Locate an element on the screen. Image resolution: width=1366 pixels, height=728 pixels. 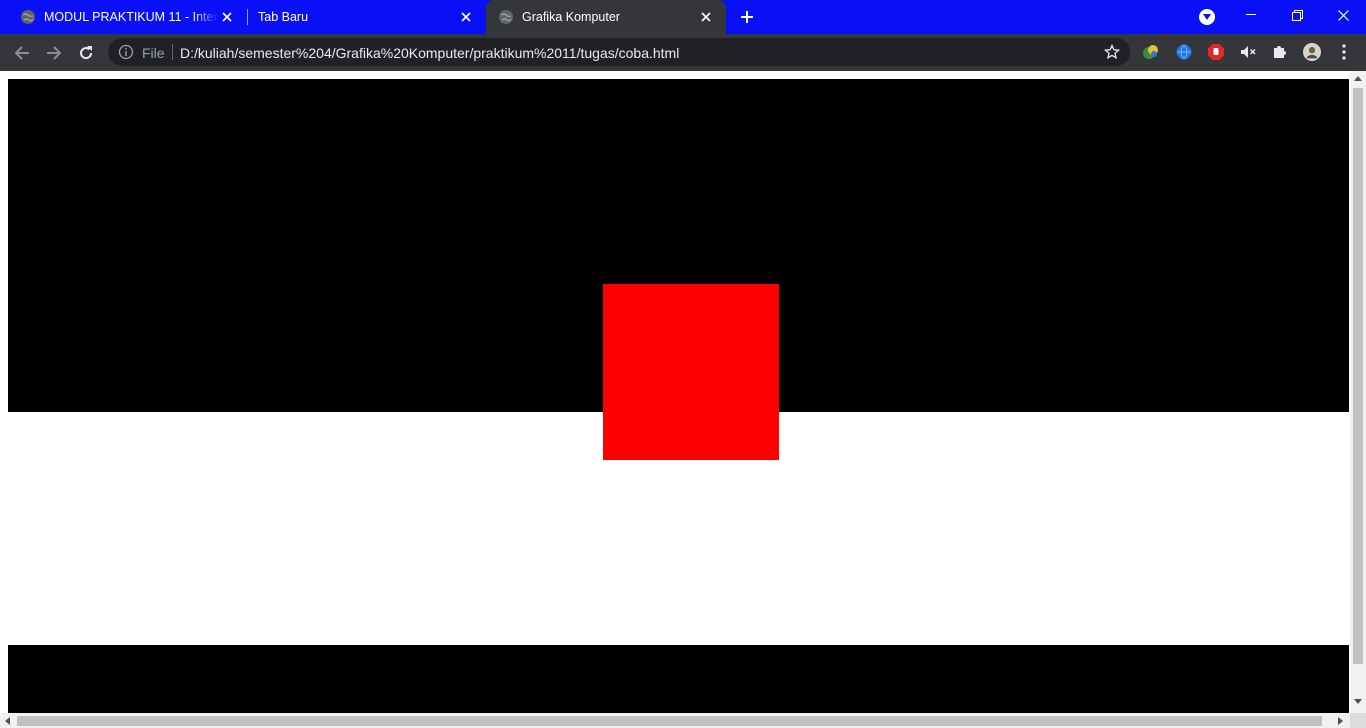
extensions-button is located at coordinates (1280, 52).